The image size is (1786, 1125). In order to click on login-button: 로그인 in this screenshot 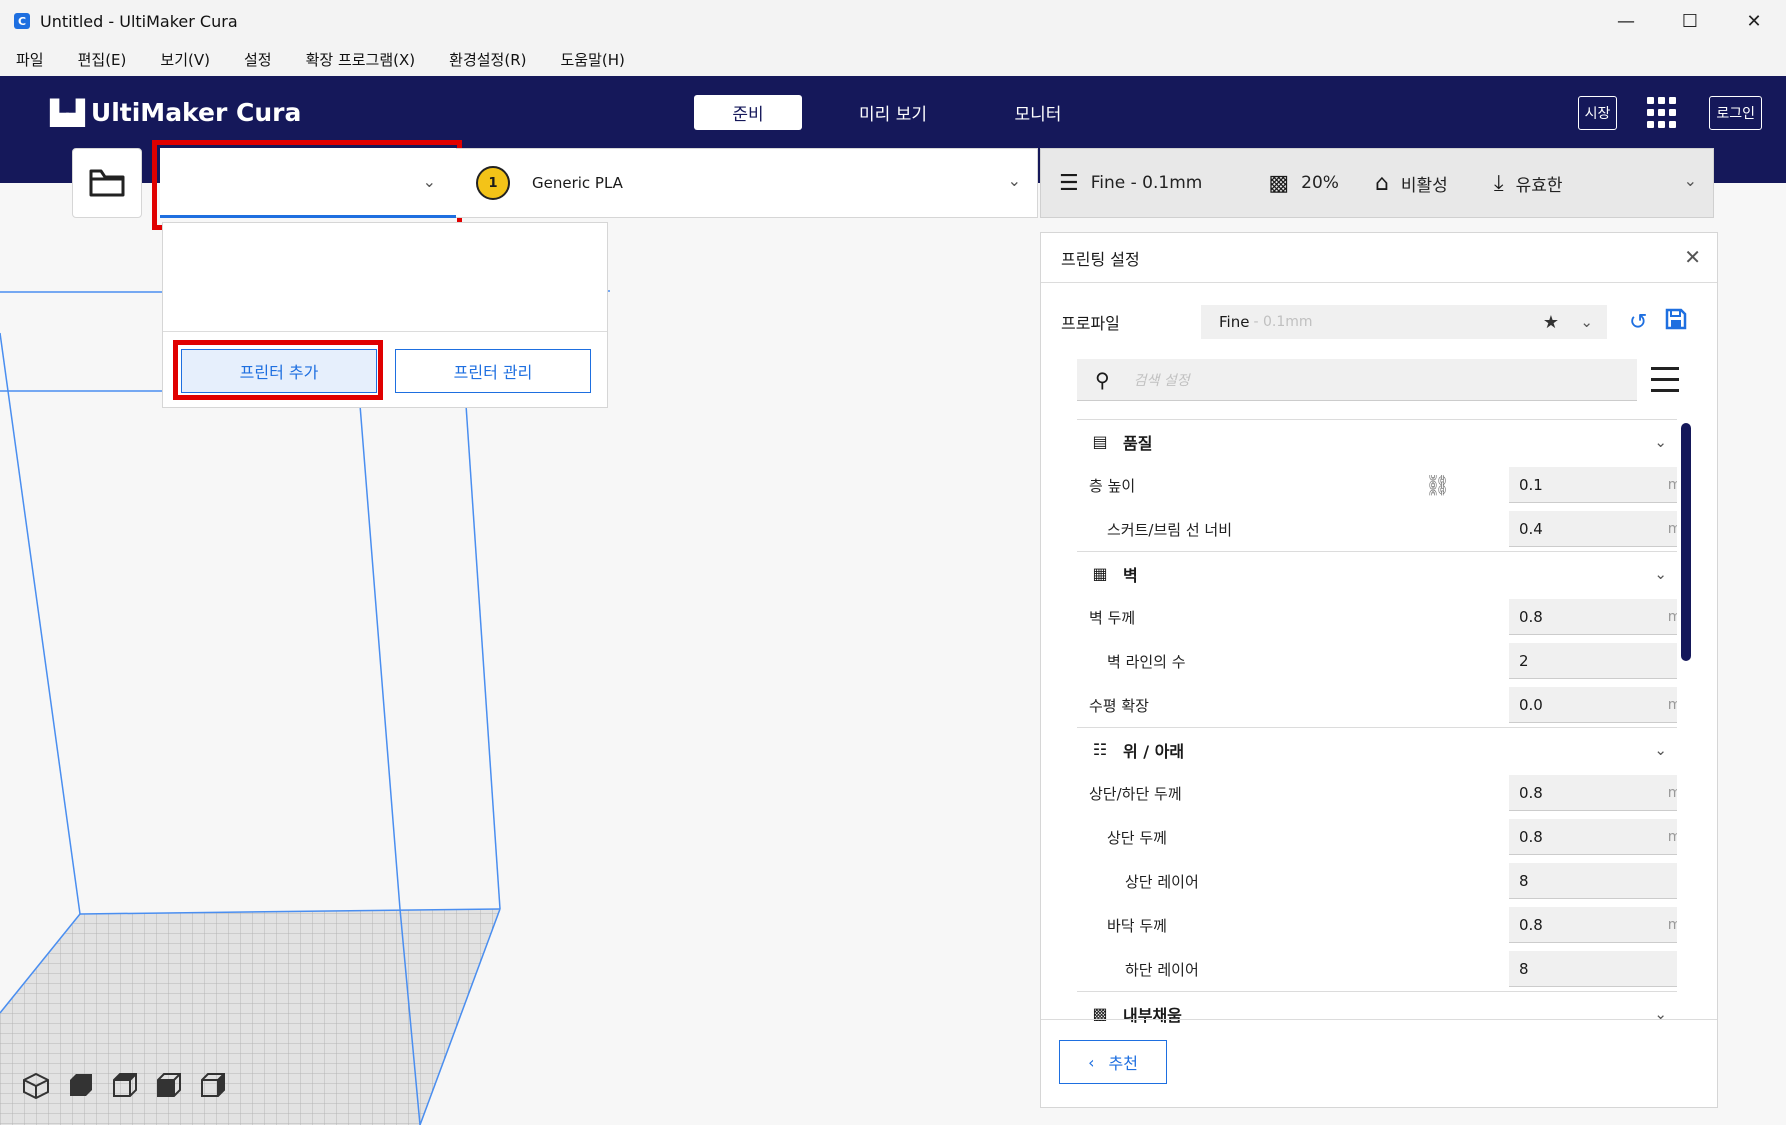, I will do `click(1735, 113)`.